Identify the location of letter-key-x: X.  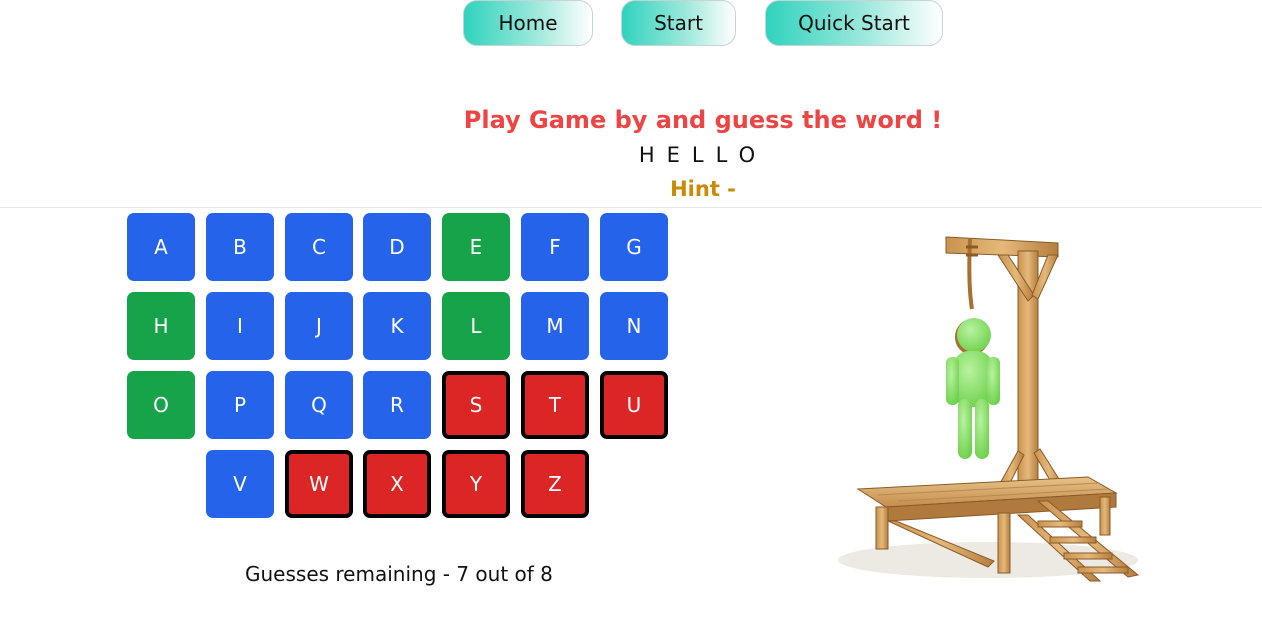
(397, 484).